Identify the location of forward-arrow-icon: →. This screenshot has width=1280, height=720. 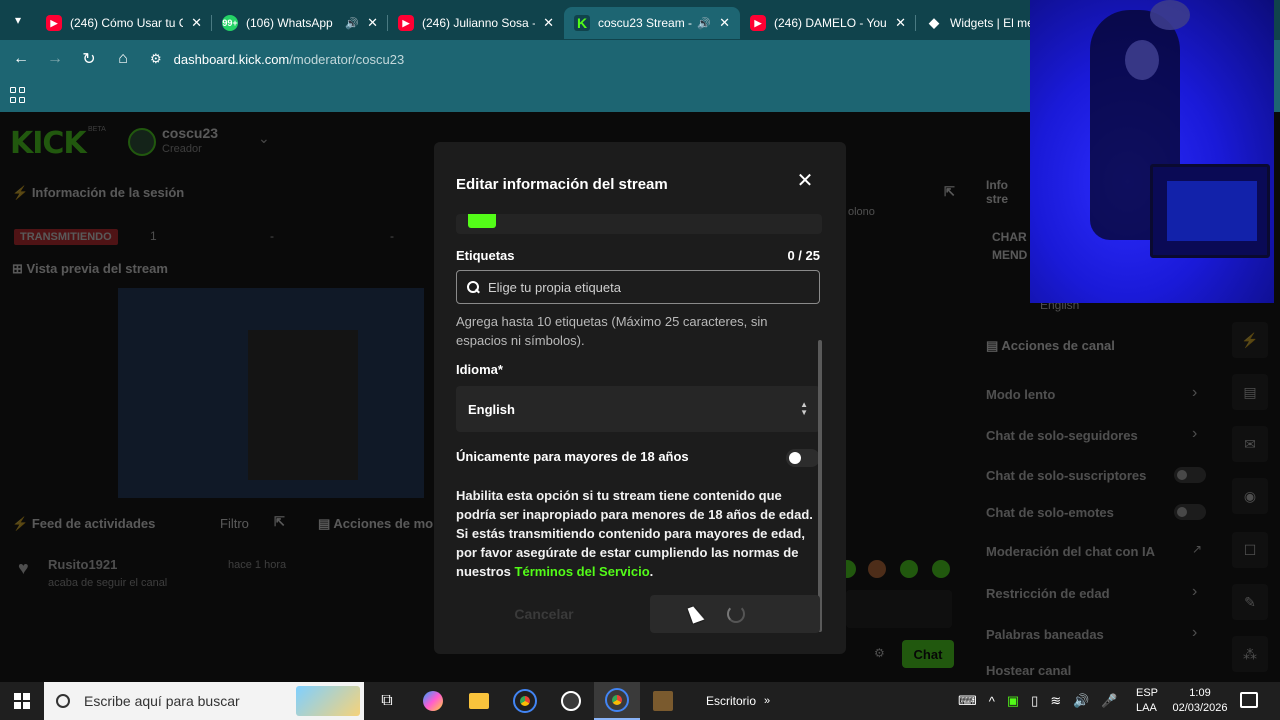
(55, 59).